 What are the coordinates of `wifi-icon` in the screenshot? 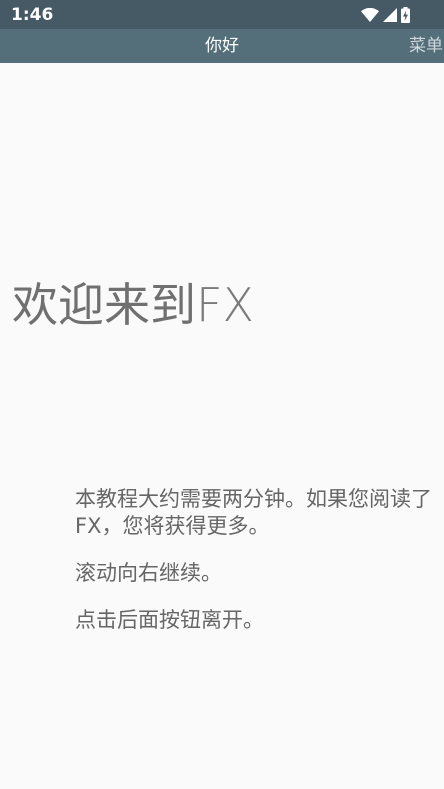 It's located at (370, 15).